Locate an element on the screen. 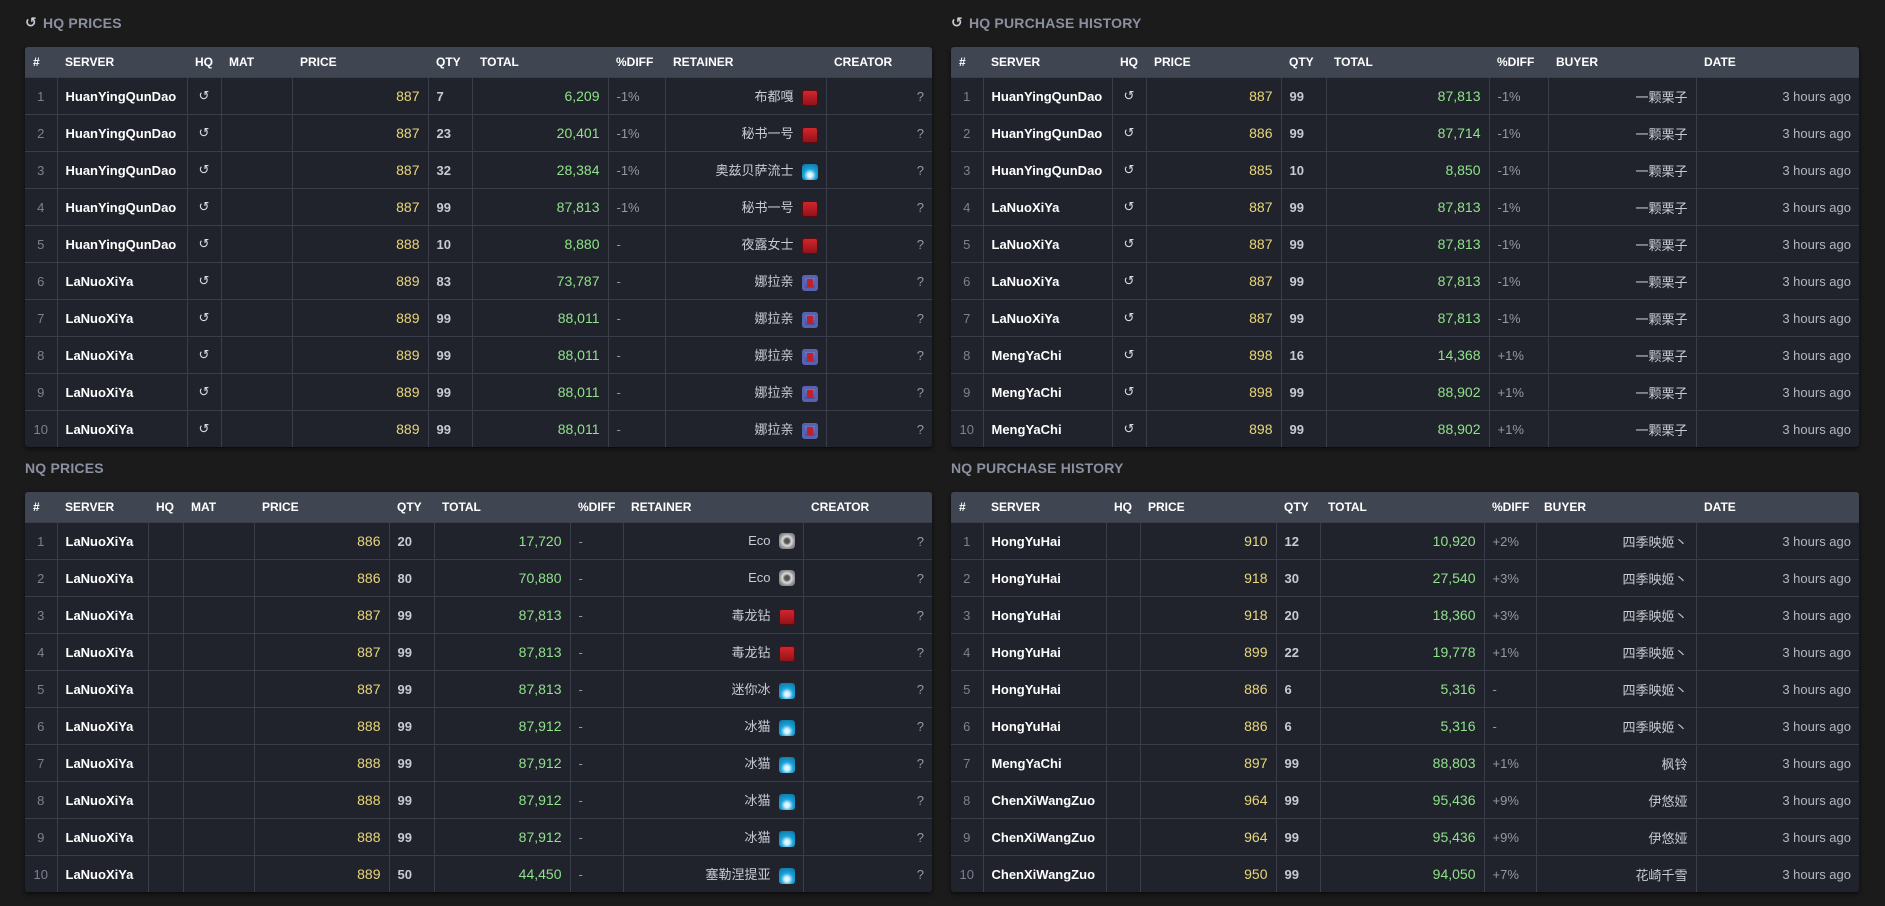 The image size is (1885, 906). table-row: 3 HongYuHai 918 20 18,360 +3% 四季映姬丶 3 hours ago is located at coordinates (1405, 615).